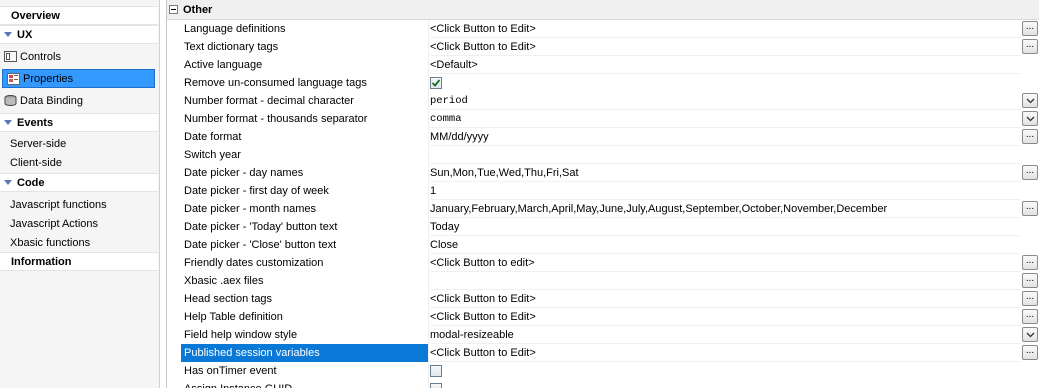 Image resolution: width=1039 pixels, height=388 pixels. I want to click on property-value: comma, so click(725, 119).